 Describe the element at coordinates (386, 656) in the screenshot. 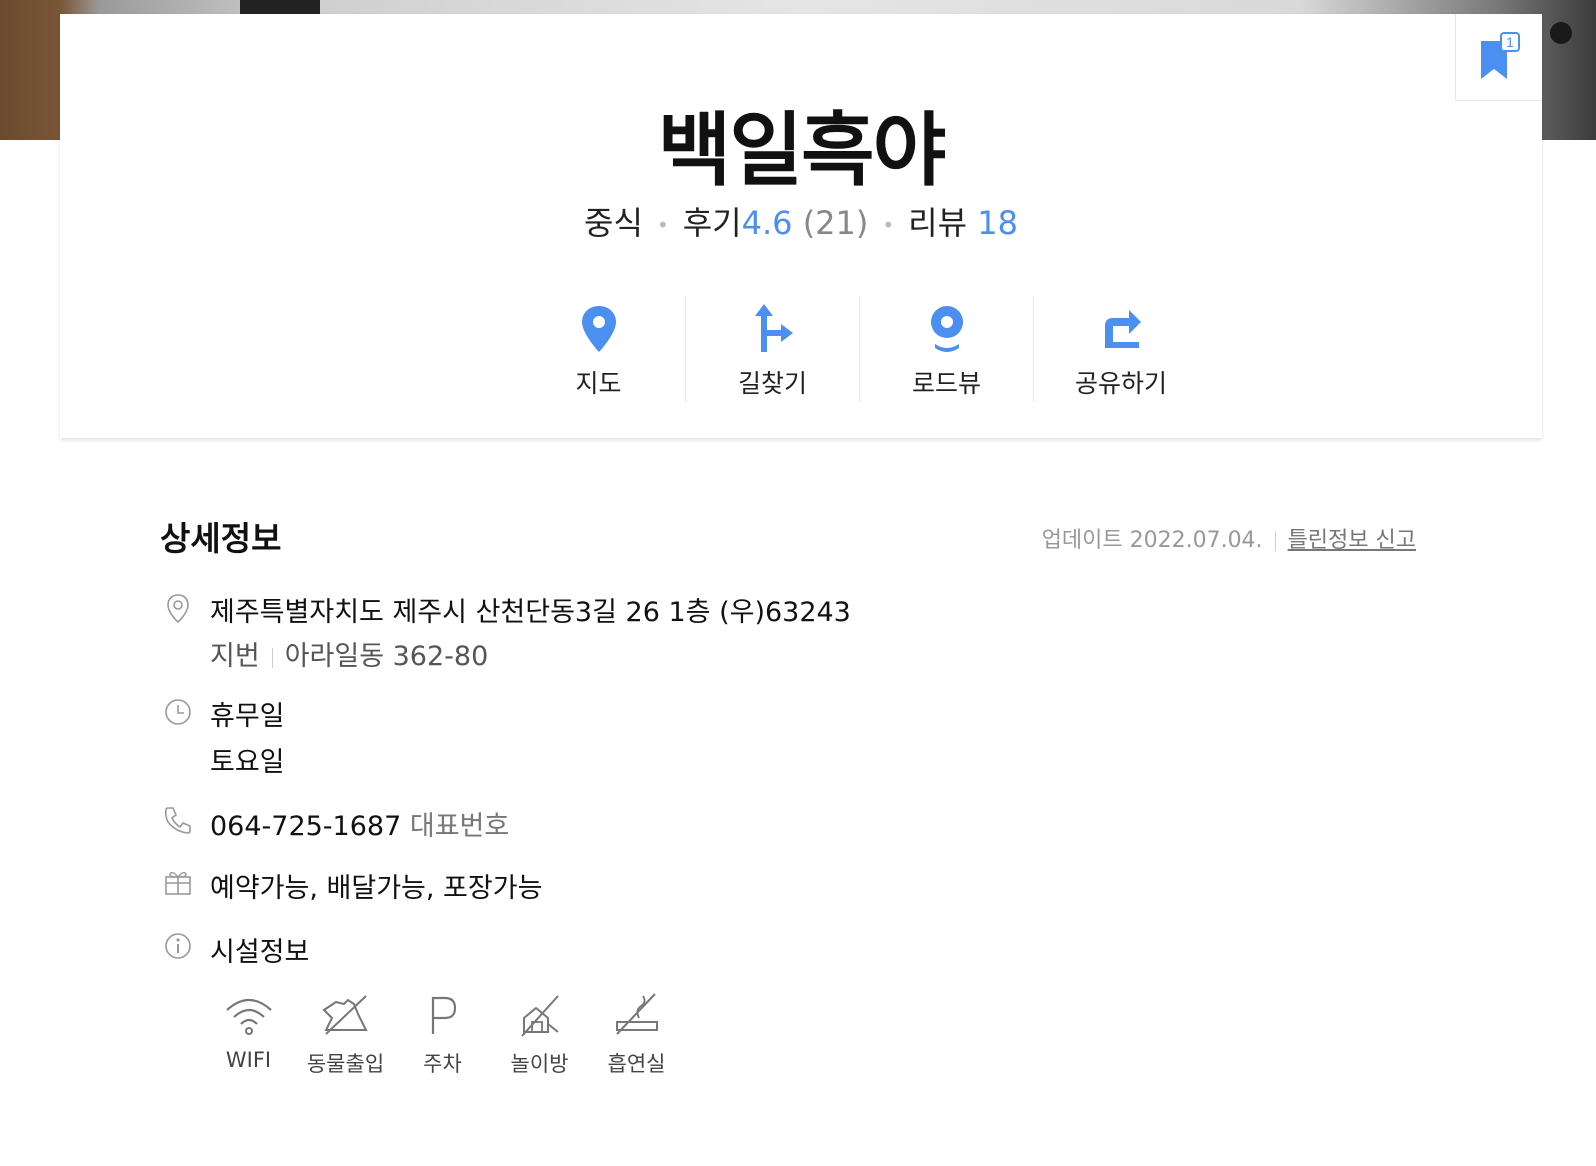

I see `lot-address: 아라일동 362-80` at that location.